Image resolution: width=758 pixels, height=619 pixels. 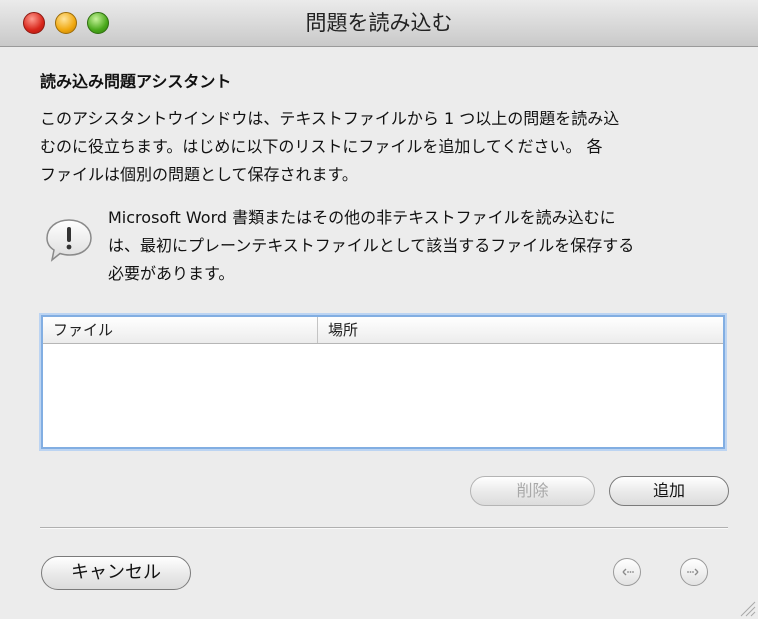 I want to click on window-title: 問題を読み込む, so click(x=379, y=23).